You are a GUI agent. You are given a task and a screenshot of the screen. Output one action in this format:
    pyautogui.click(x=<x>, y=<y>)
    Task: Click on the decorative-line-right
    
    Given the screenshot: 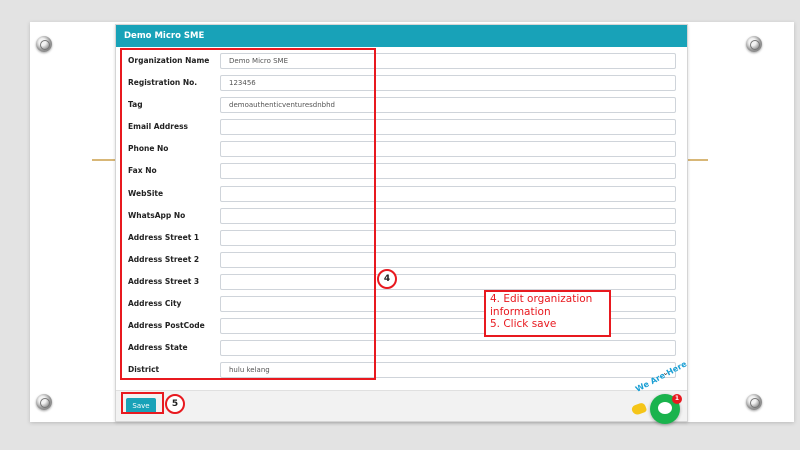 What is the action you would take?
    pyautogui.click(x=697, y=160)
    